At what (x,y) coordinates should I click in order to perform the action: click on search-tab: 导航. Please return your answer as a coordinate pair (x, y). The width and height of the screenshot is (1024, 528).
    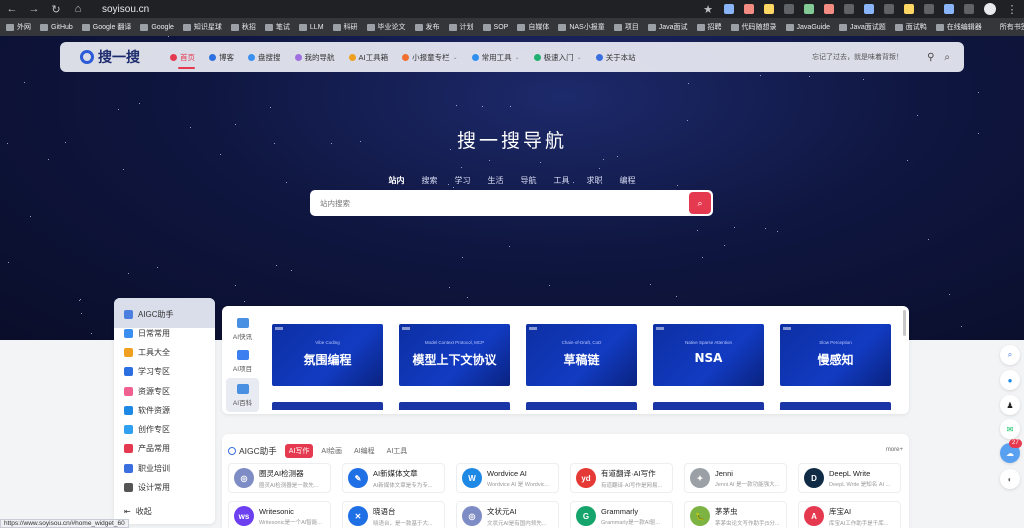
    Looking at the image, I should click on (529, 182).